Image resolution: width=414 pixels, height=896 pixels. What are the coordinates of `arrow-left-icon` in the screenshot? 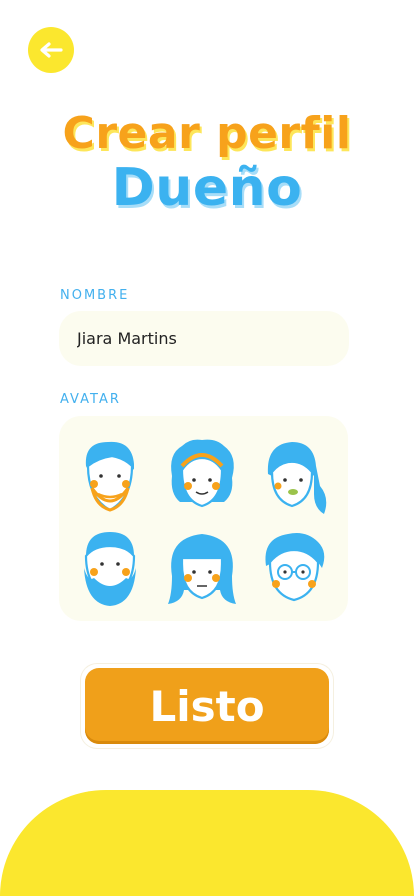 It's located at (51, 50).